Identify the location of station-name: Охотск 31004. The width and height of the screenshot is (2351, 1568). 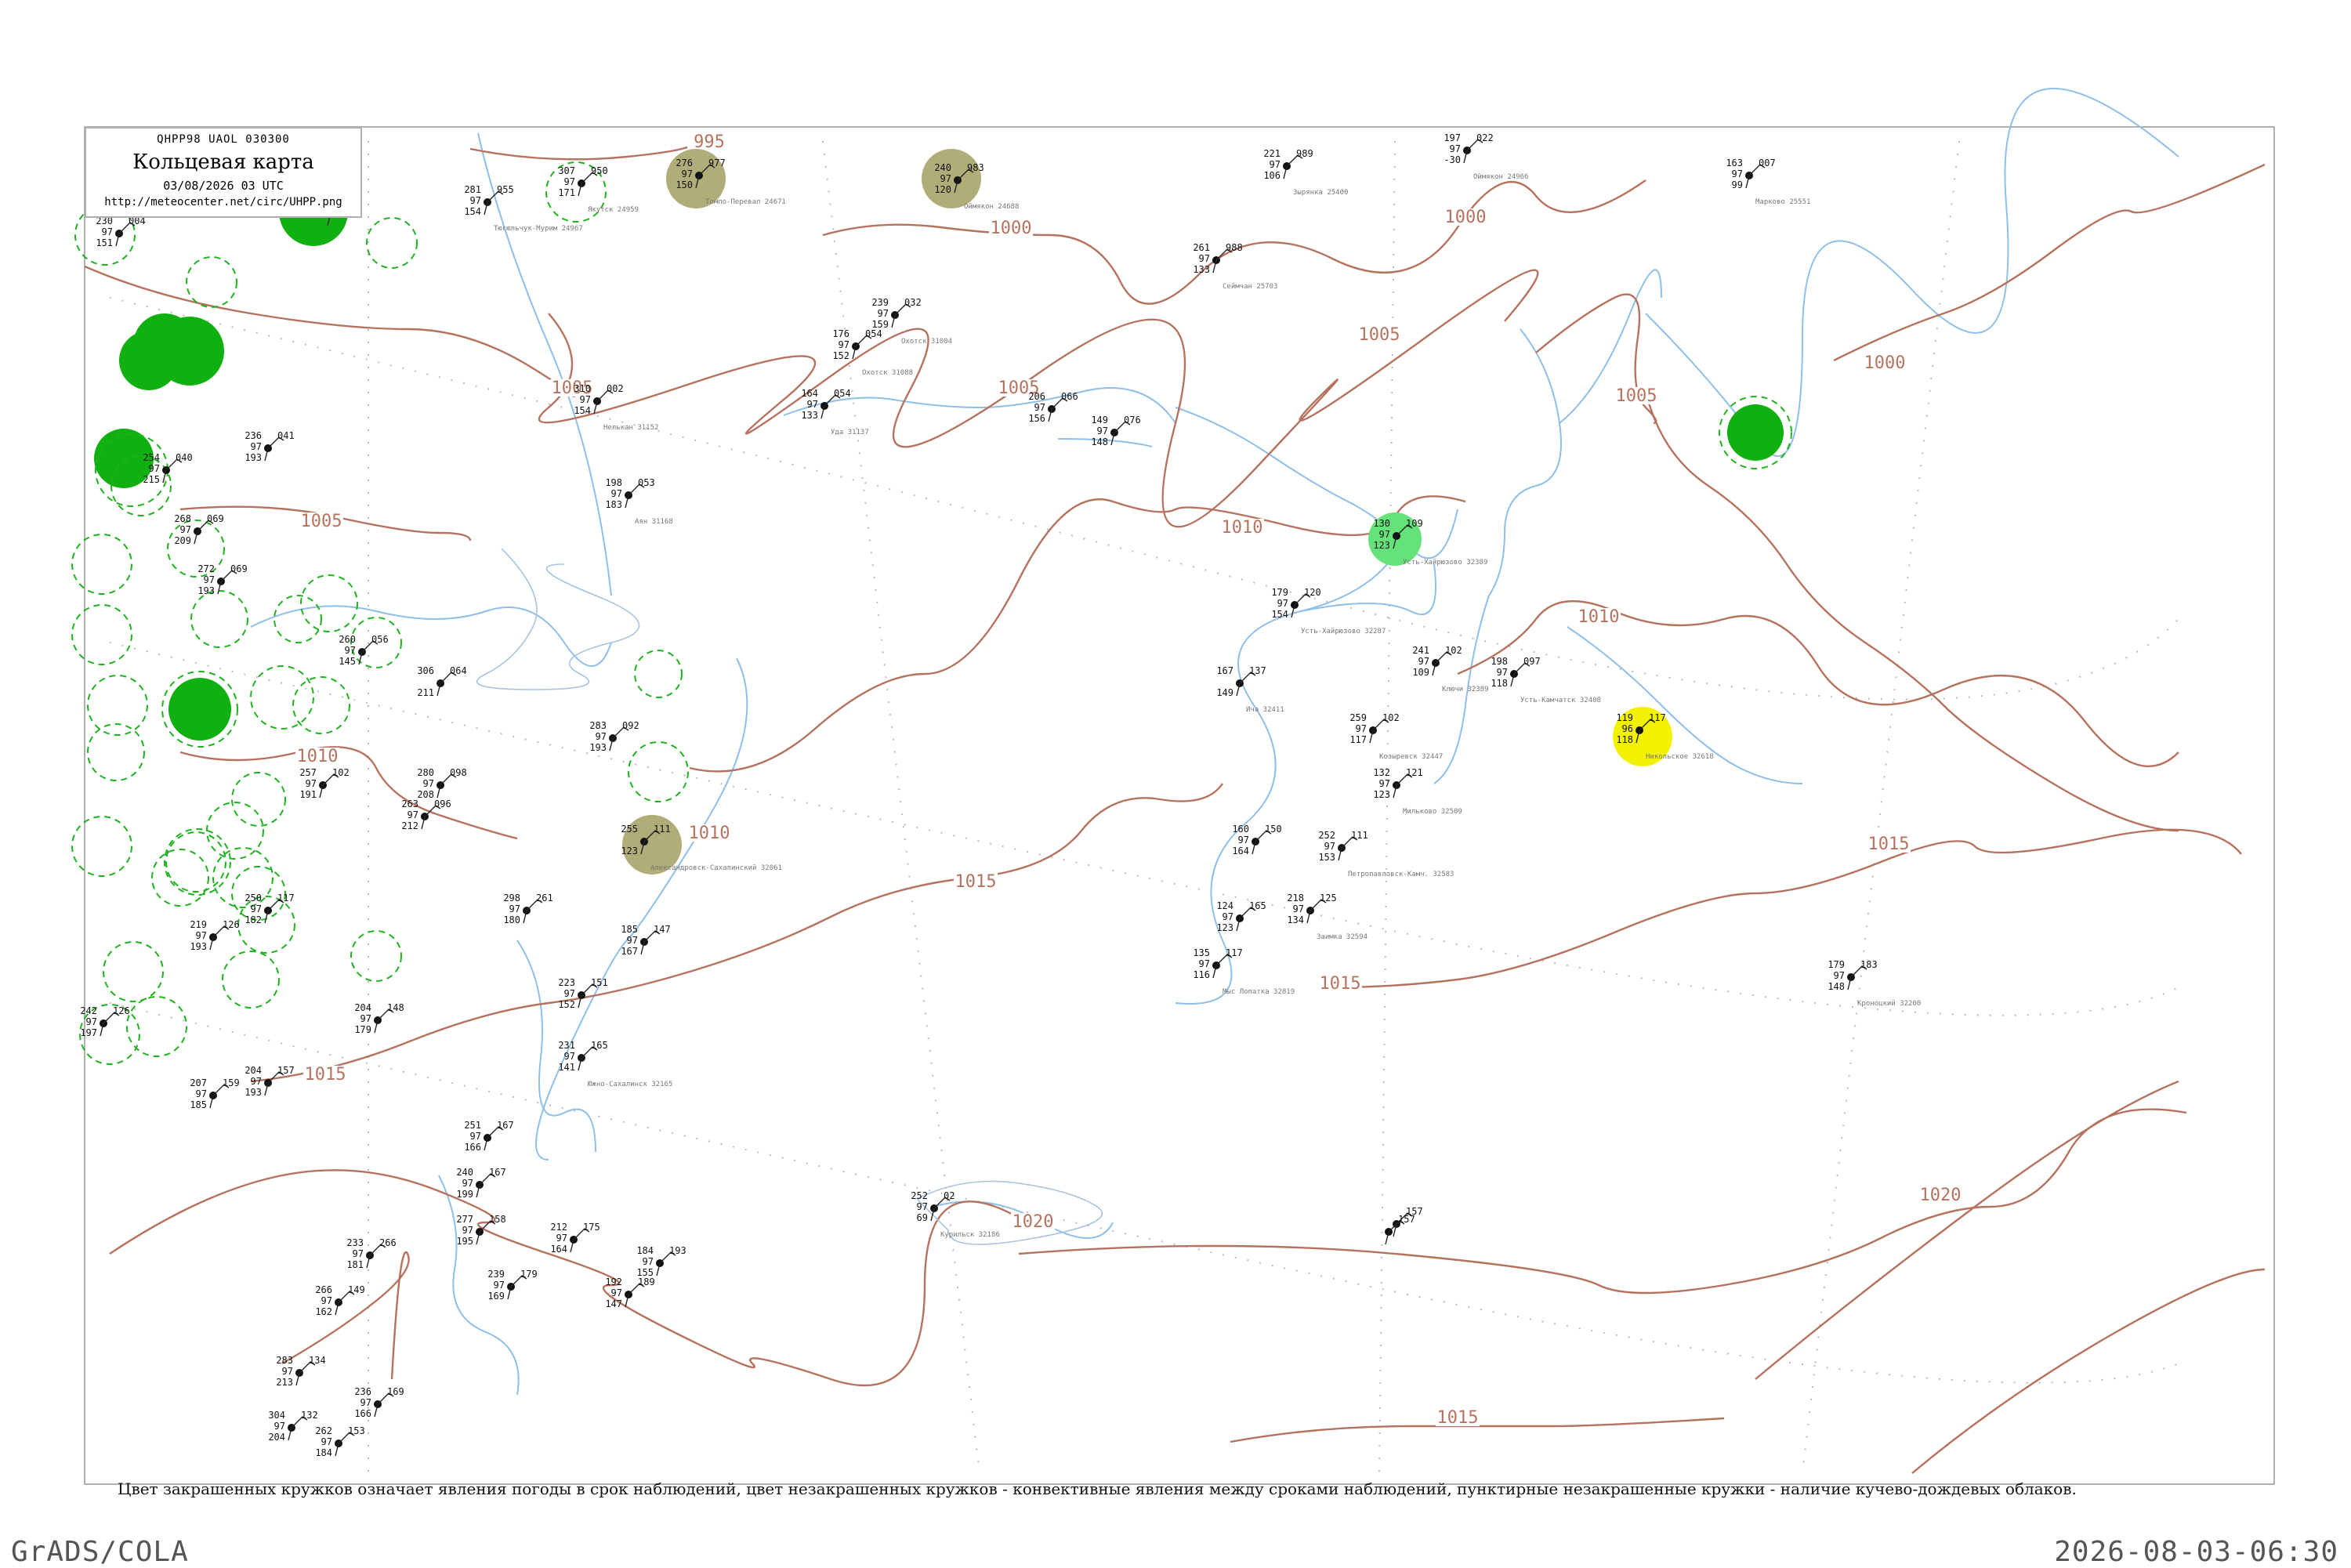
(926, 342).